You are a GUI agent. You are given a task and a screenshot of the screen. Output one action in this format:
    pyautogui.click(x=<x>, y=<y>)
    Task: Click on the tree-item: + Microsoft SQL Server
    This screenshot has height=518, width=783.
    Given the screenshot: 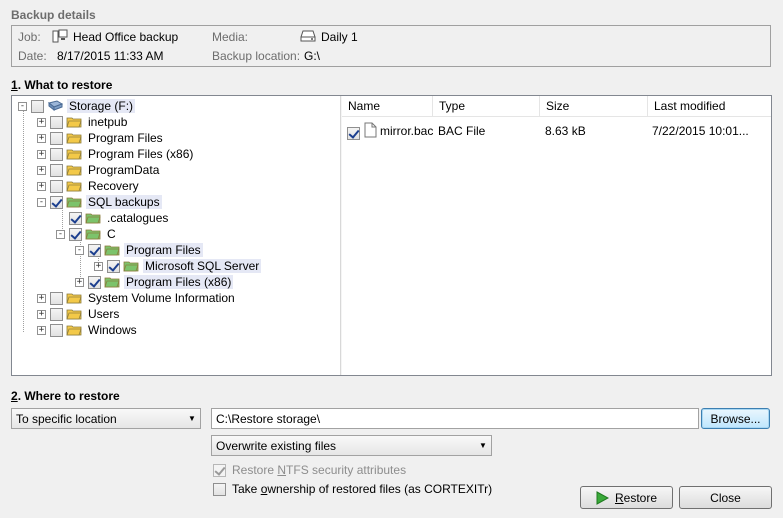 What is the action you would take?
    pyautogui.click(x=178, y=266)
    